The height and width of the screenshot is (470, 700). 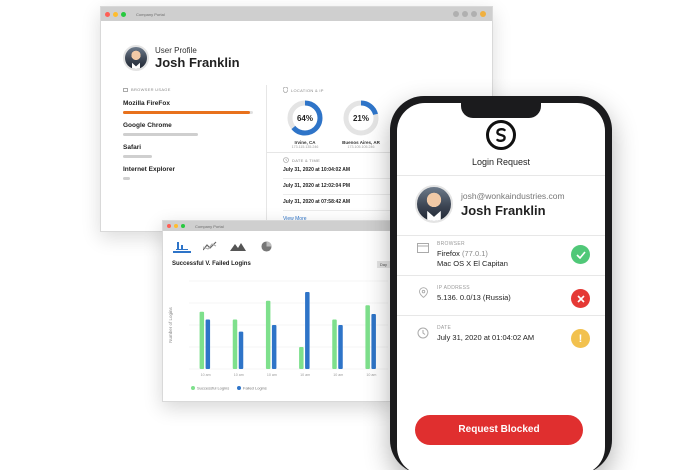 What do you see at coordinates (383, 264) in the screenshot?
I see `range-day-button: Day` at bounding box center [383, 264].